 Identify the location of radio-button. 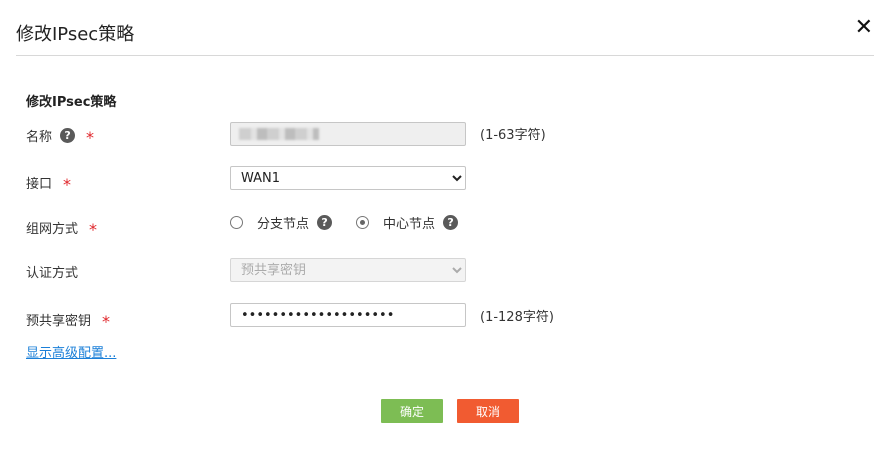
(236, 222).